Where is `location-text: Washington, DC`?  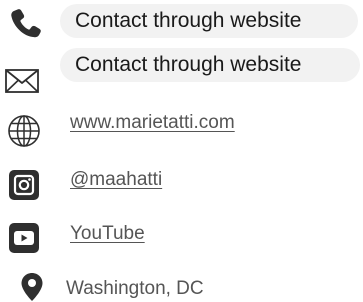 location-text: Washington, DC is located at coordinates (135, 288).